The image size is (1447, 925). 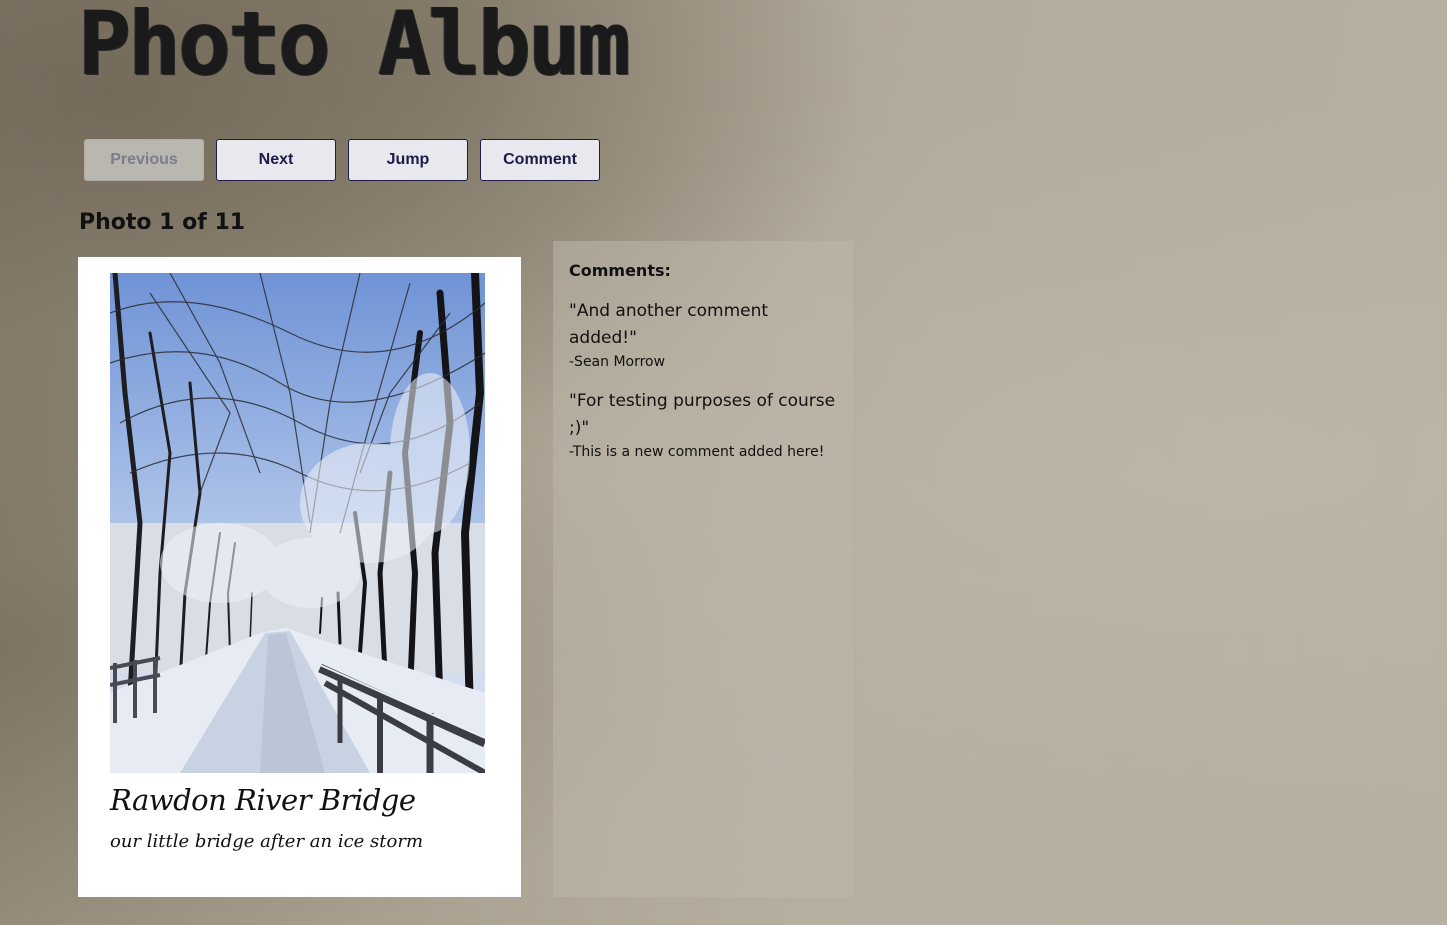 What do you see at coordinates (354, 47) in the screenshot?
I see `page-title: Photo Album` at bounding box center [354, 47].